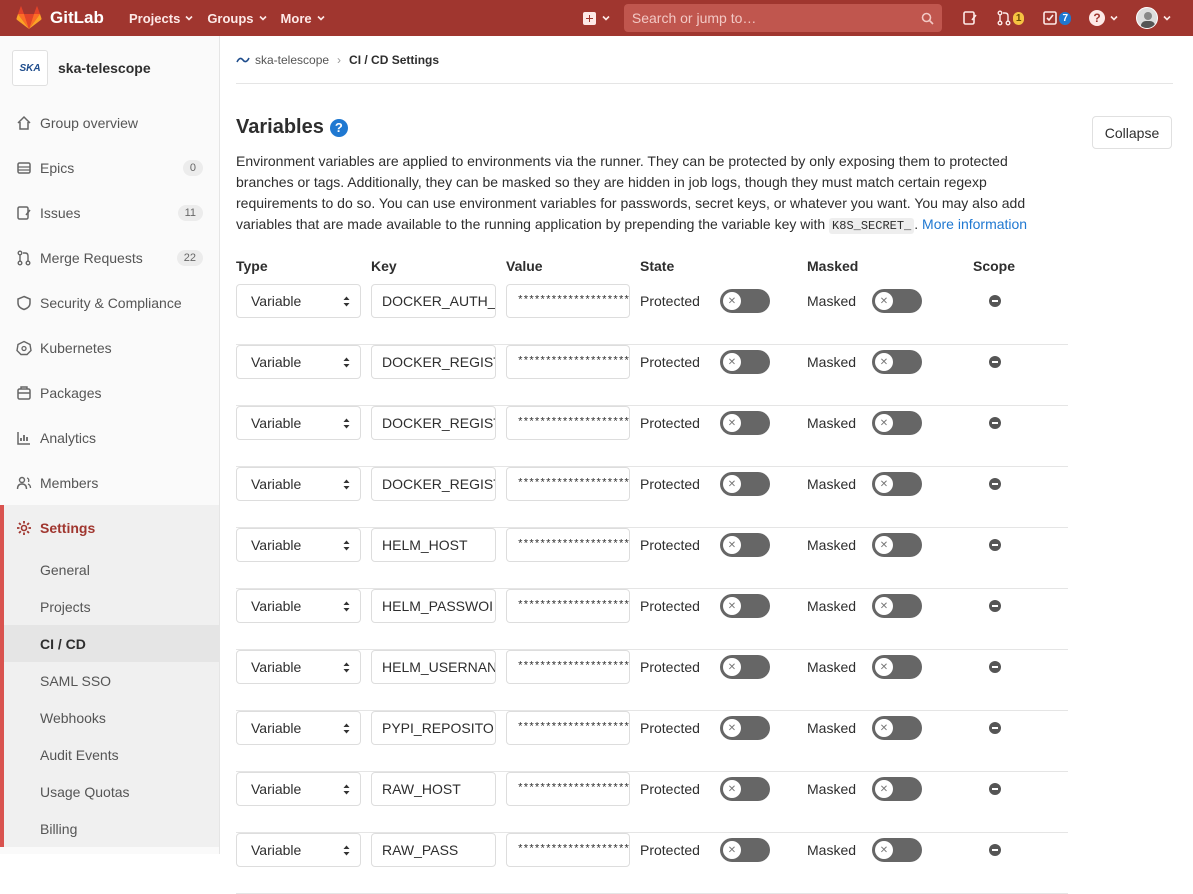 This screenshot has width=1193, height=894. Describe the element at coordinates (192, 167) in the screenshot. I see `epics-count-badge: 0` at that location.